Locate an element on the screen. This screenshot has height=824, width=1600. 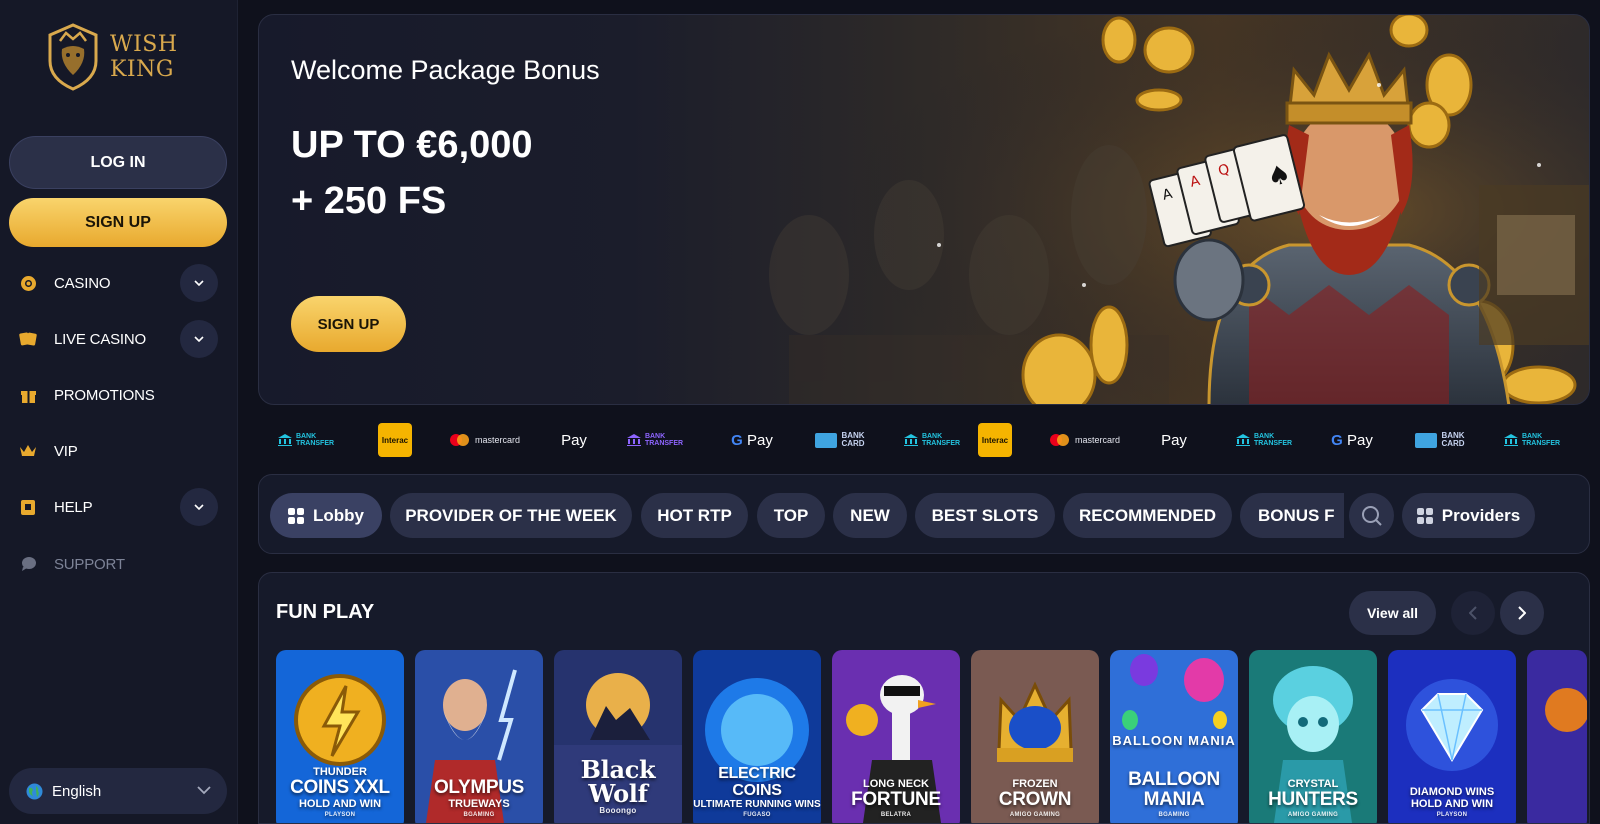
game-title: THUNDER COINS XXL HOLD AND WIN PLAYSON is located at coordinates (340, 793).